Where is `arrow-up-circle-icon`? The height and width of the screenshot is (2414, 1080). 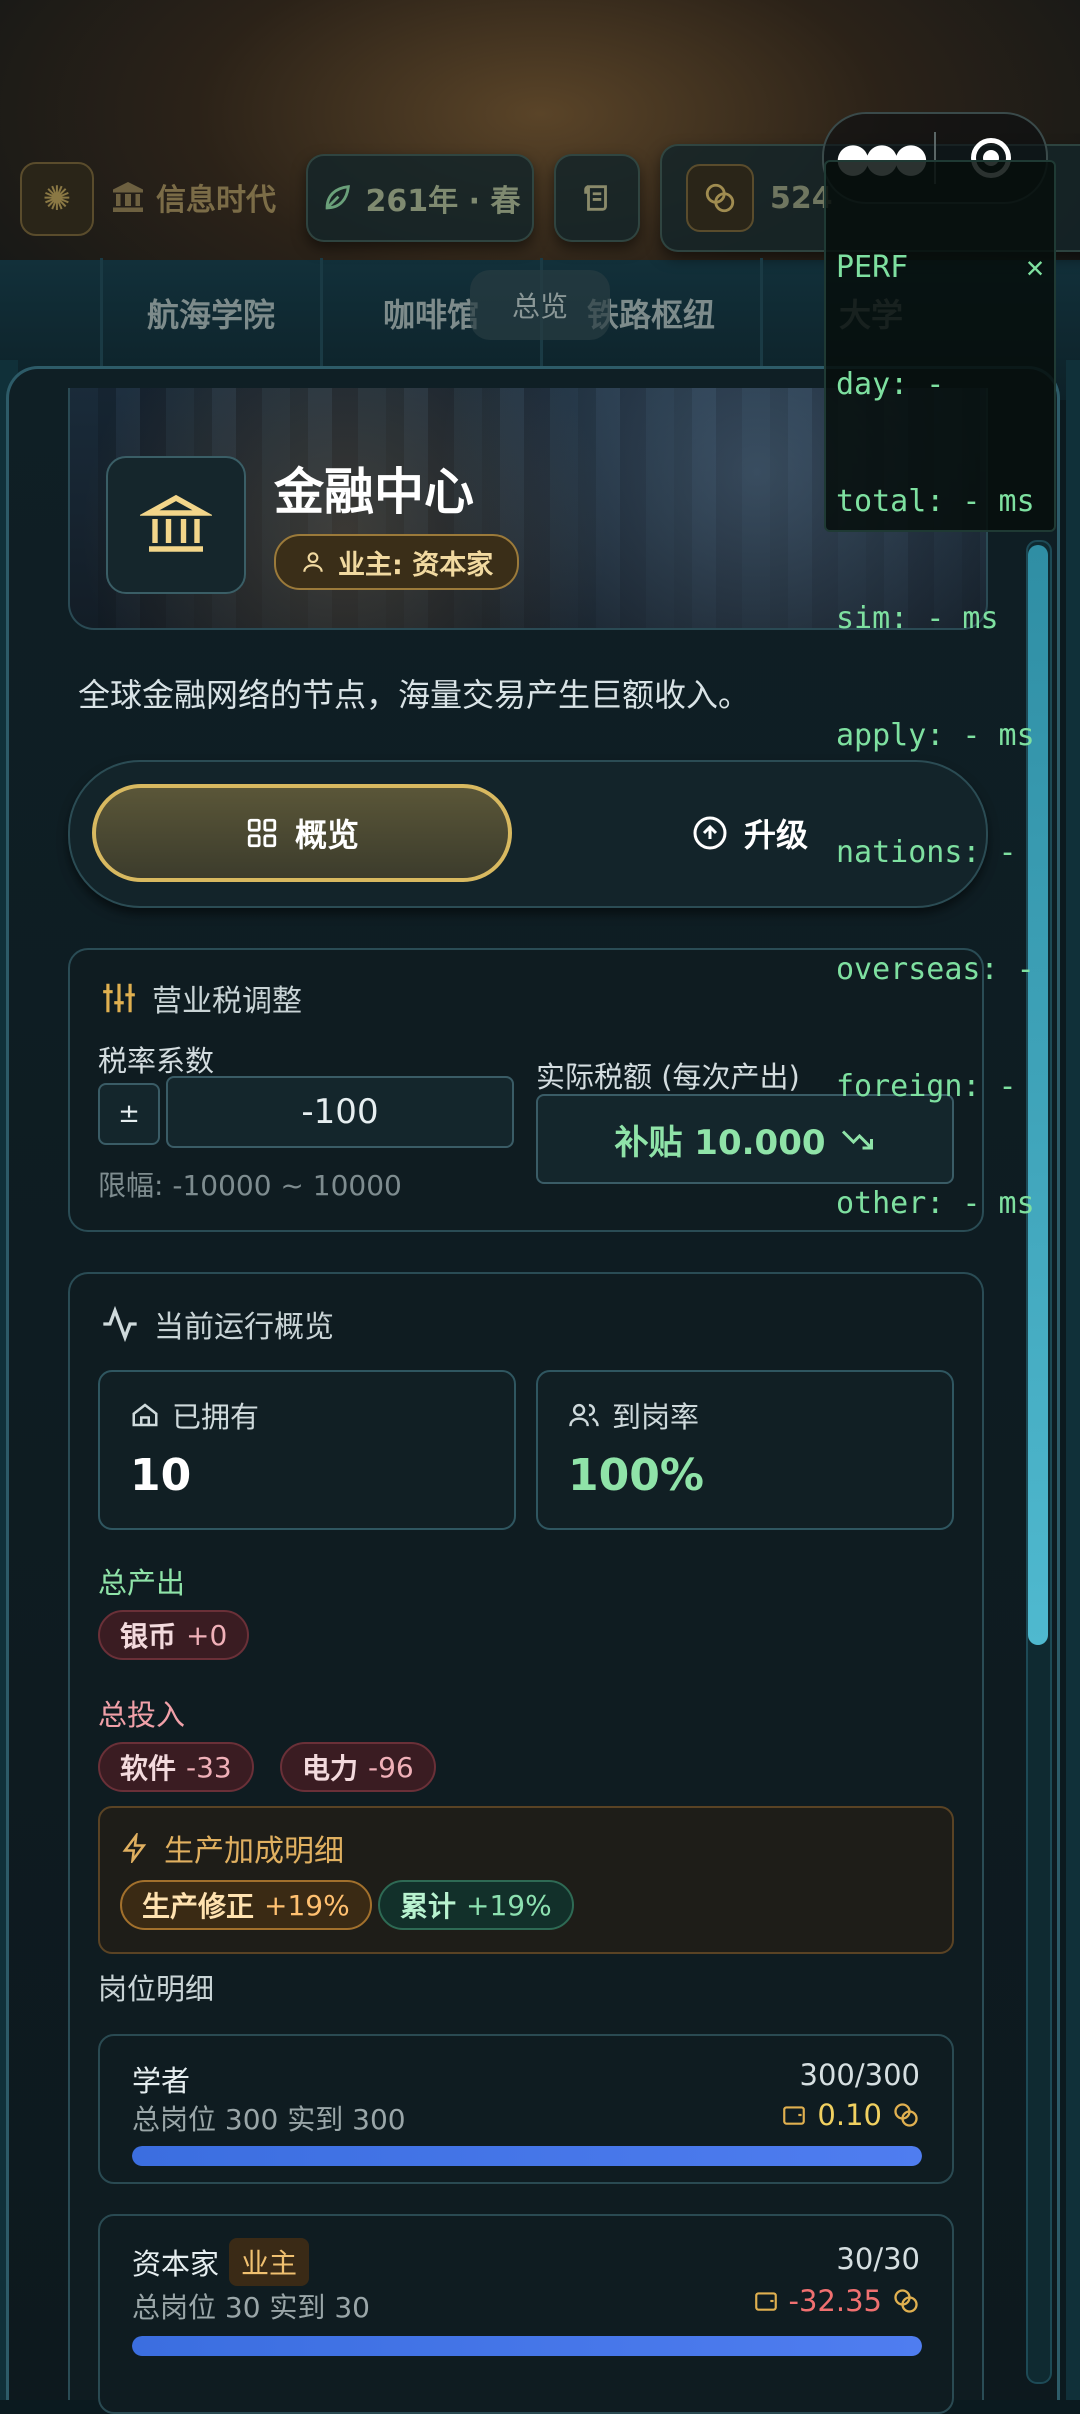
arrow-up-circle-icon is located at coordinates (710, 833).